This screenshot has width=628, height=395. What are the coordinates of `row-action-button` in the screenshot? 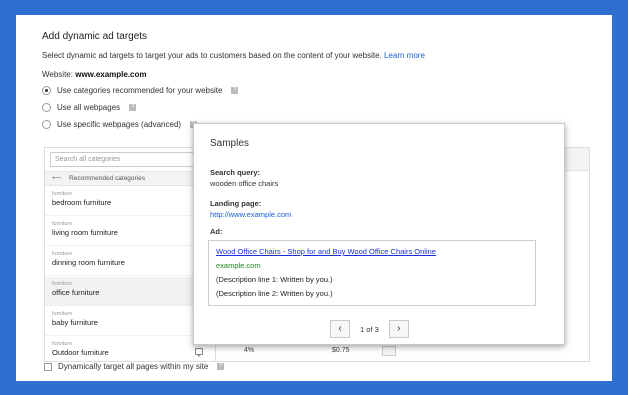 It's located at (389, 351).